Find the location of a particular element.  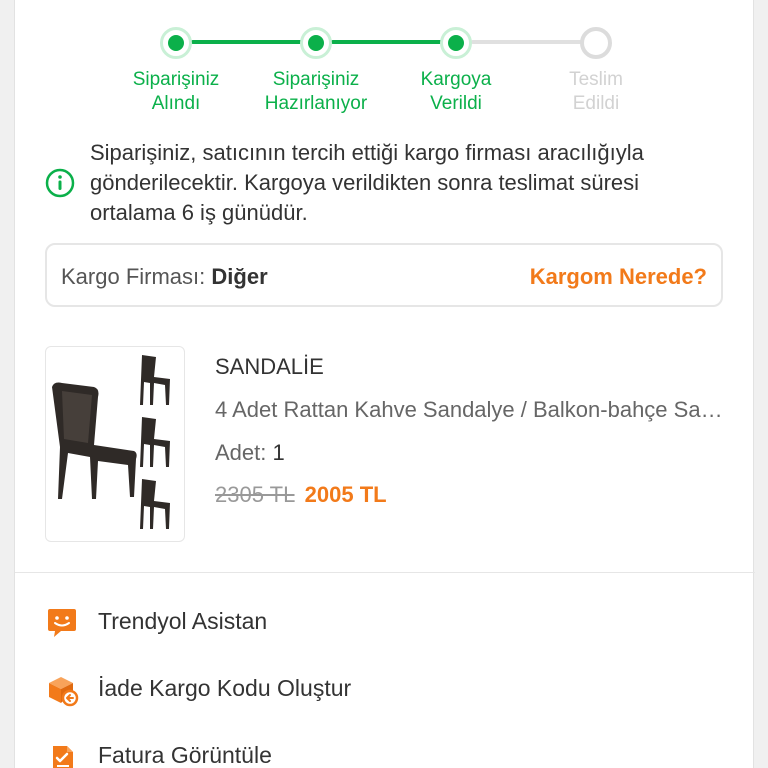

action-trendyol-assistant-label: Trendyol Asistan is located at coordinates (183, 621).